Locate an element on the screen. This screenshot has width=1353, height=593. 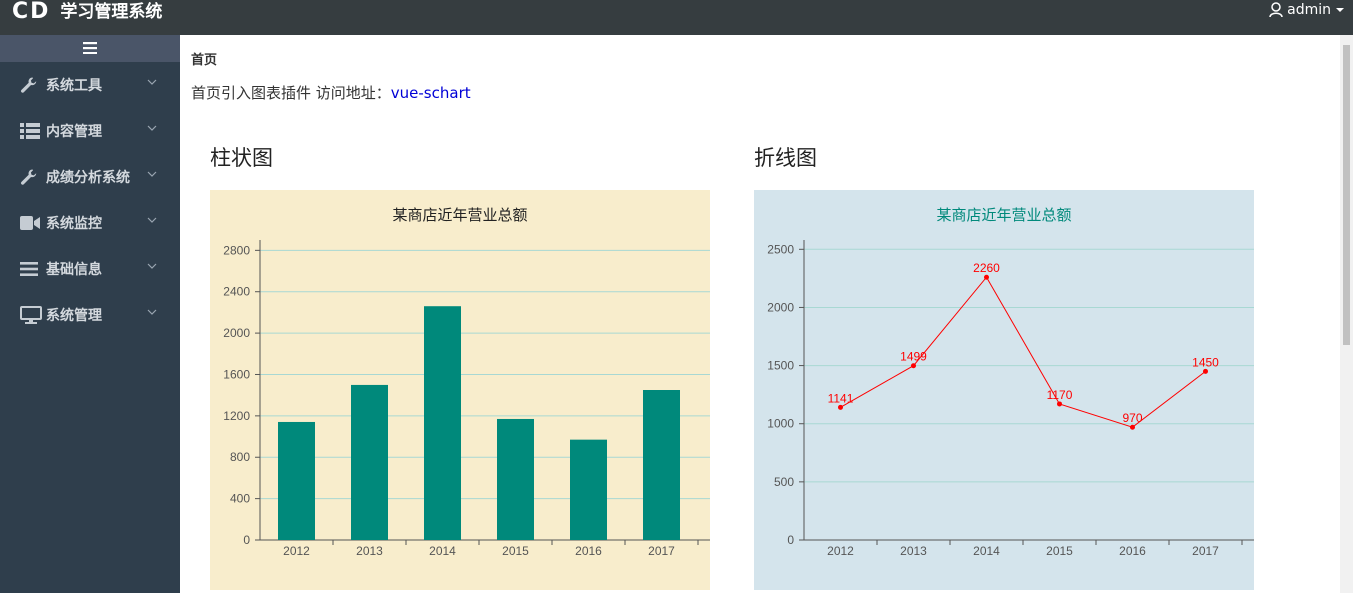
sidebar-item-label: 基础信息 is located at coordinates (74, 270).